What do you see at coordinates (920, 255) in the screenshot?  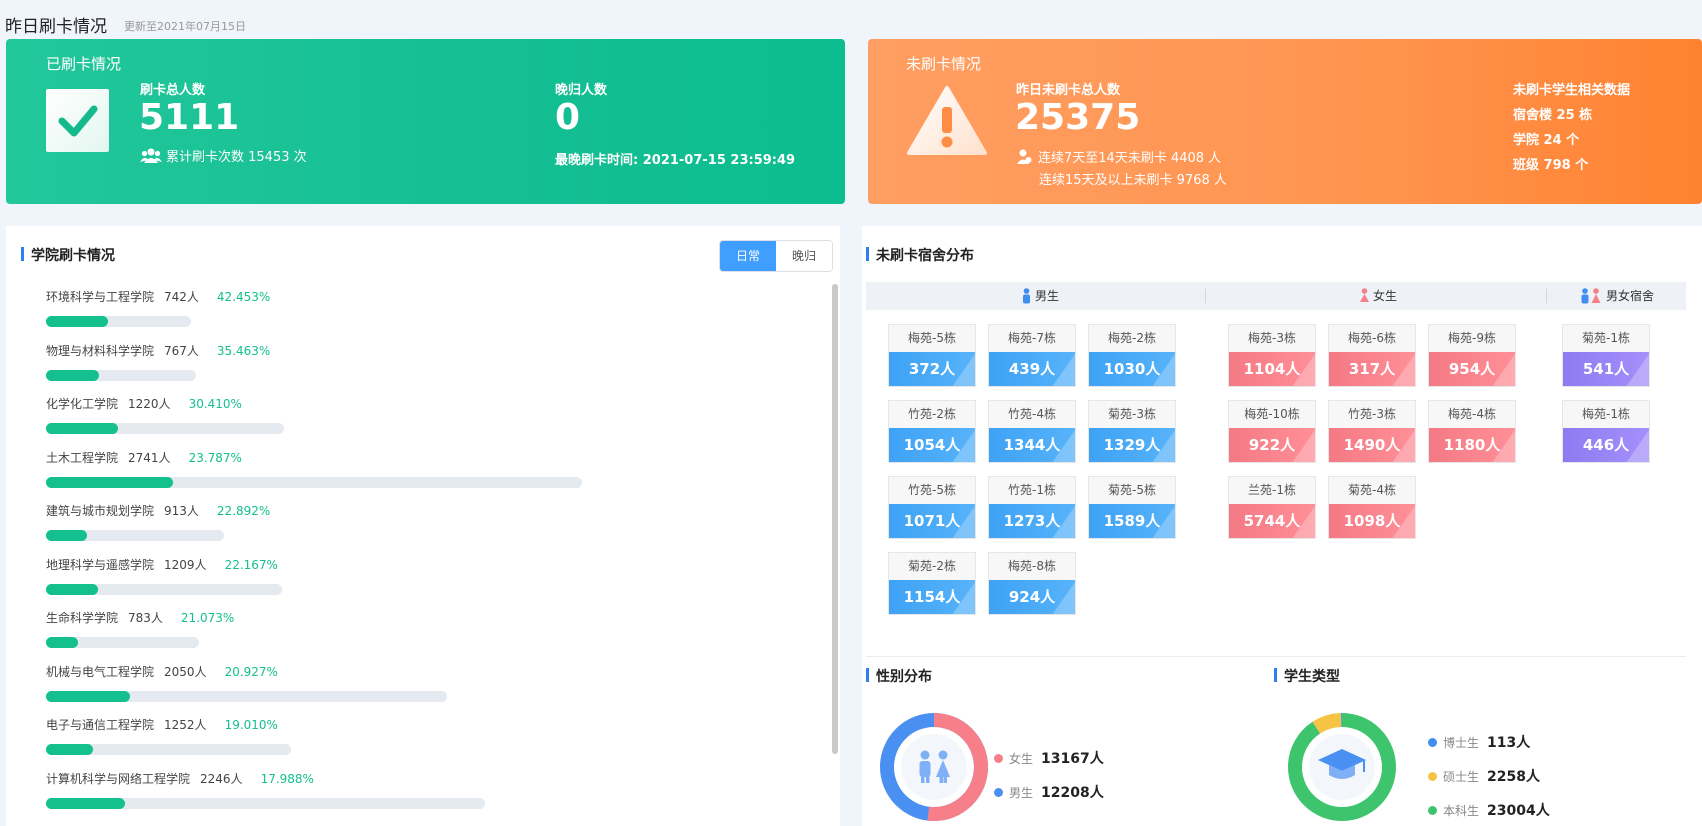 I see `dorm-panel-title: 未刷卡宿舍分布` at bounding box center [920, 255].